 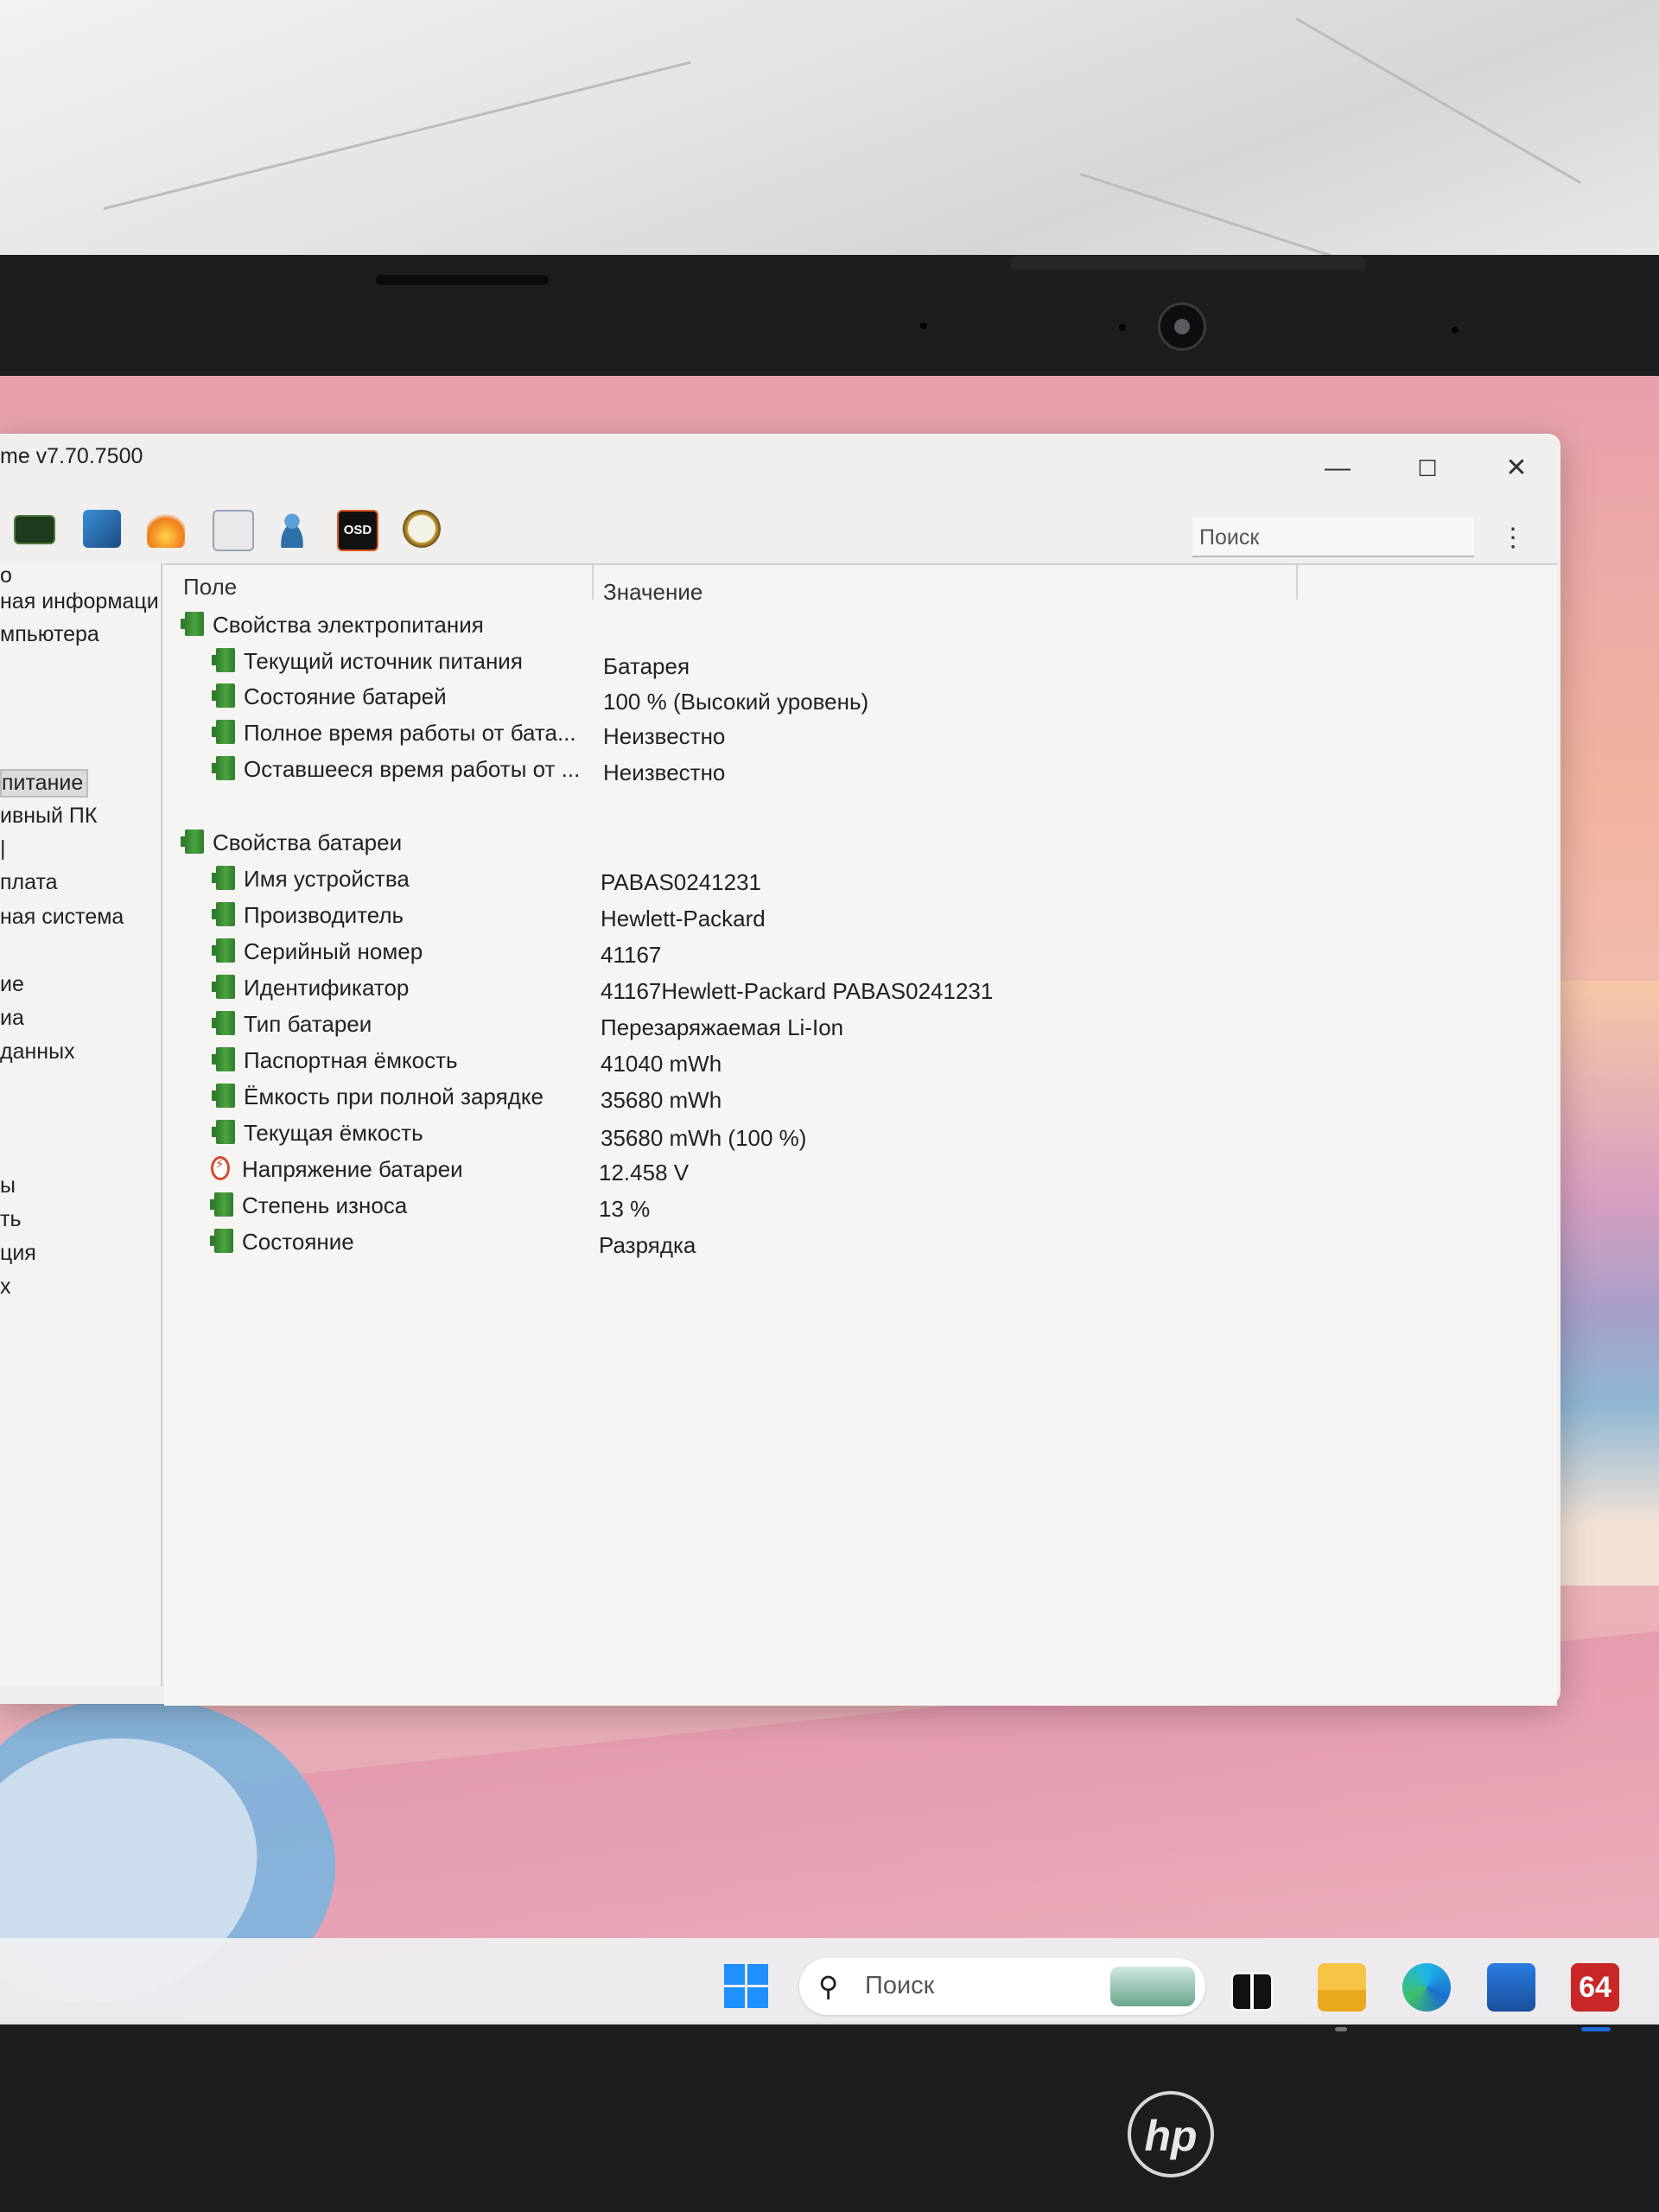 What do you see at coordinates (18, 1253) in the screenshot?
I see `tree-item: ция` at bounding box center [18, 1253].